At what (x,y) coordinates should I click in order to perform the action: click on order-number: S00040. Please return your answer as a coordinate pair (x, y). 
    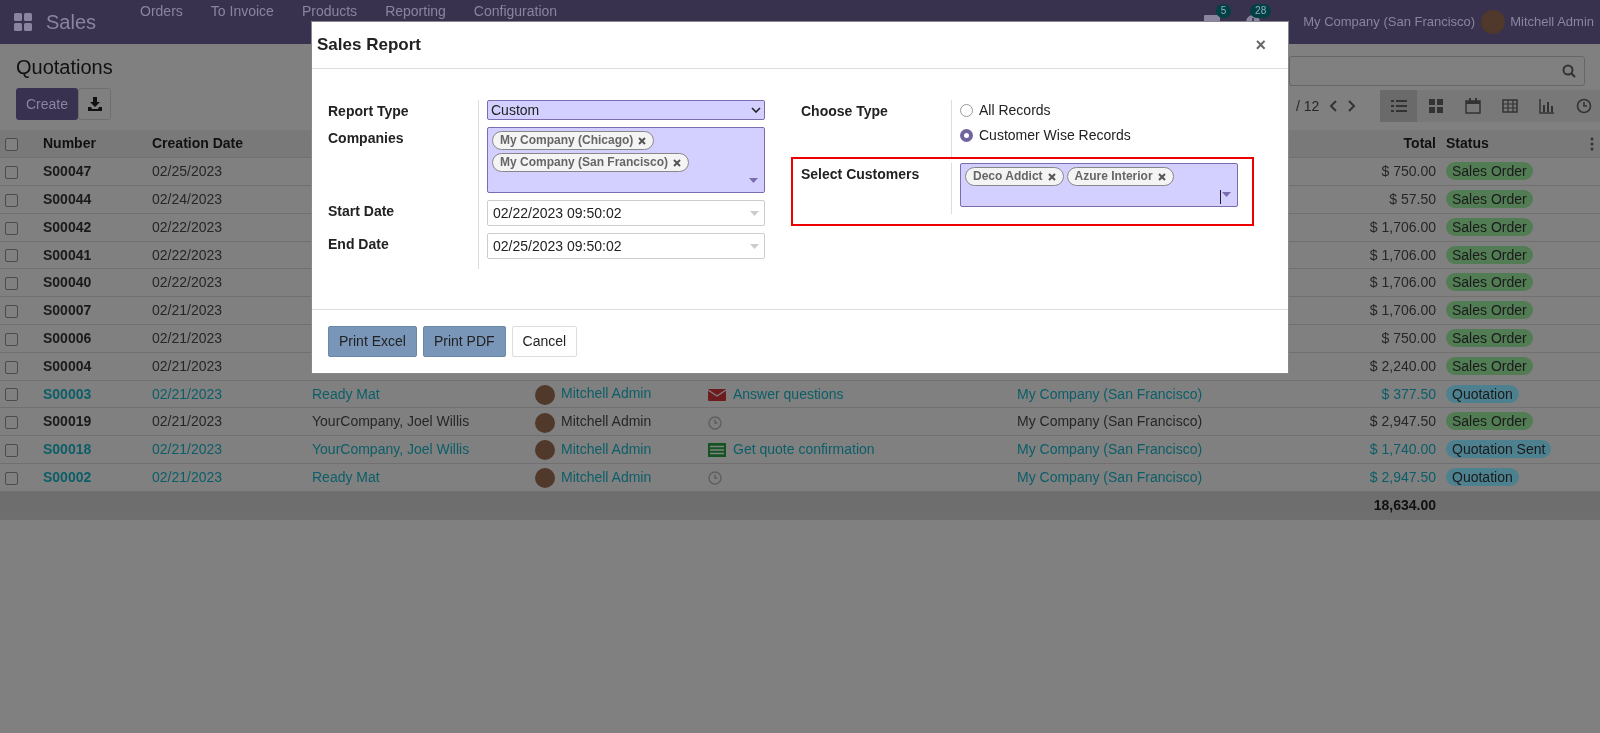
    Looking at the image, I should click on (67, 282).